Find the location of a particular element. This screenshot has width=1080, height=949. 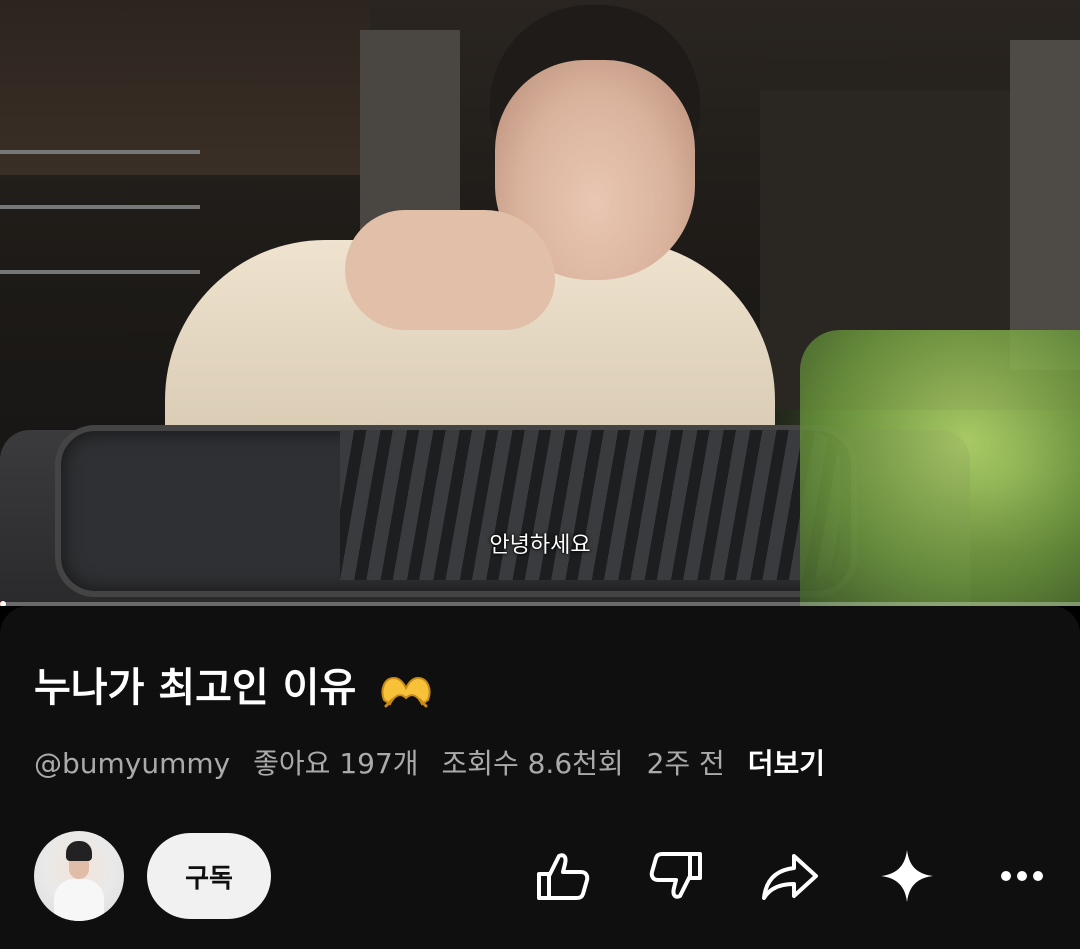

more-options-button is located at coordinates (1022, 876).